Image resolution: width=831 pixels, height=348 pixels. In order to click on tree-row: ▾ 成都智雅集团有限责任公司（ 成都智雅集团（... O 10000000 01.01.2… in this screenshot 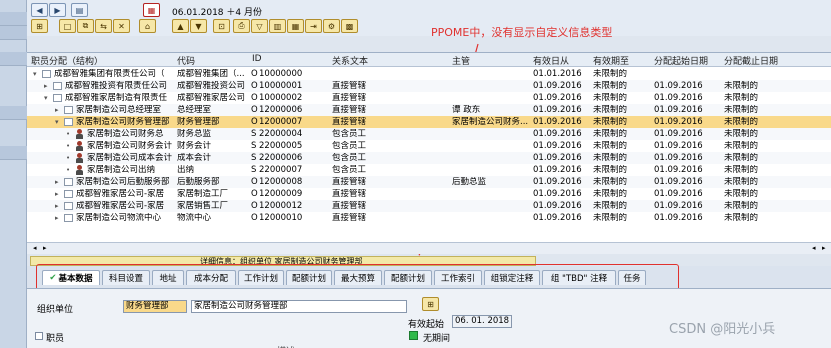, I will do `click(429, 74)`.